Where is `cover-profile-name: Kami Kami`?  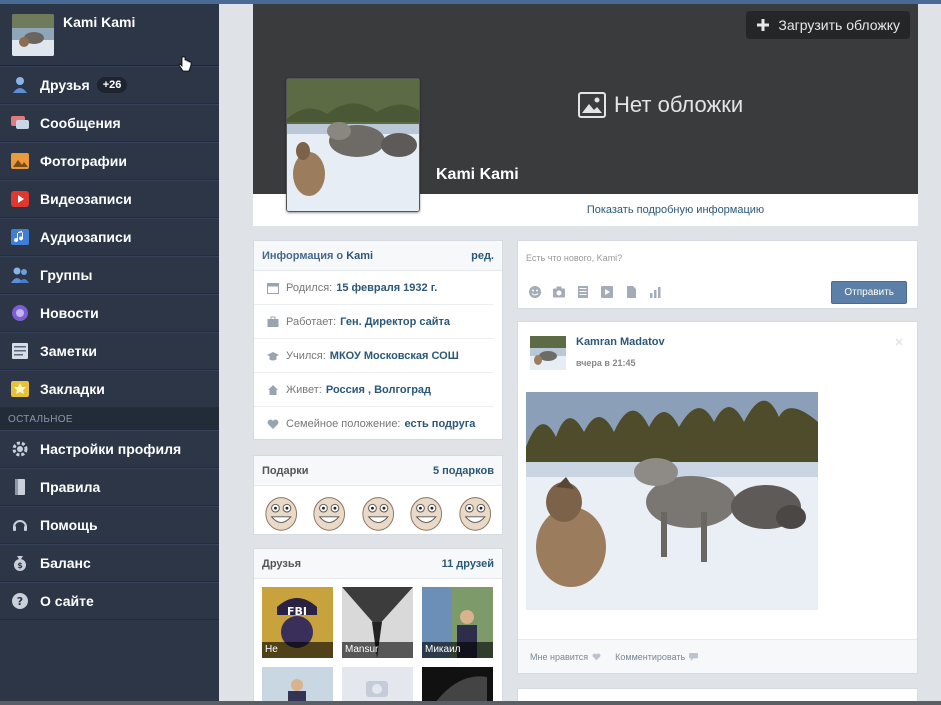 cover-profile-name: Kami Kami is located at coordinates (477, 174).